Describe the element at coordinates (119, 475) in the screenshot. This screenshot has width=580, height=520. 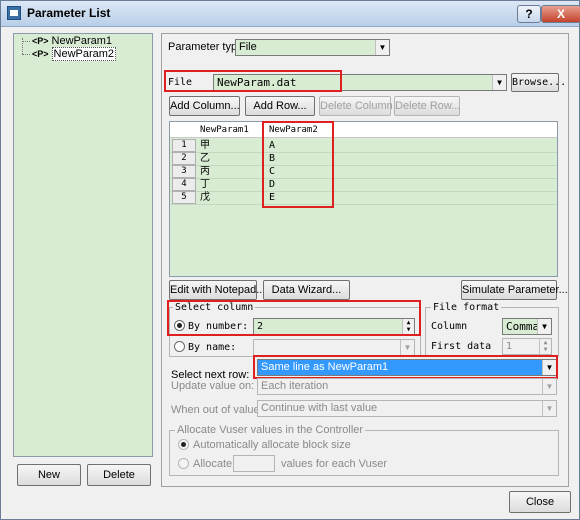
I see `delete-button: Delete` at that location.